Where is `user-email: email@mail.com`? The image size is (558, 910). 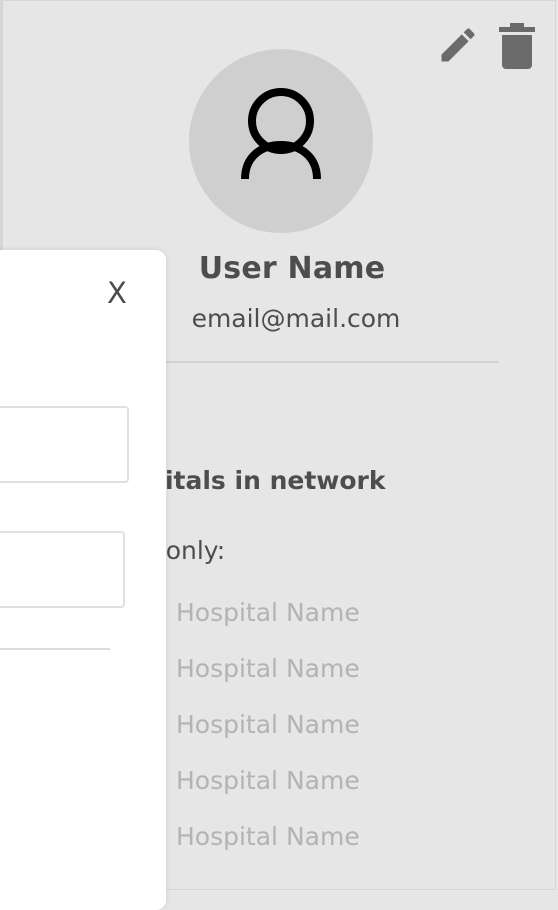
user-email: email@mail.com is located at coordinates (296, 318).